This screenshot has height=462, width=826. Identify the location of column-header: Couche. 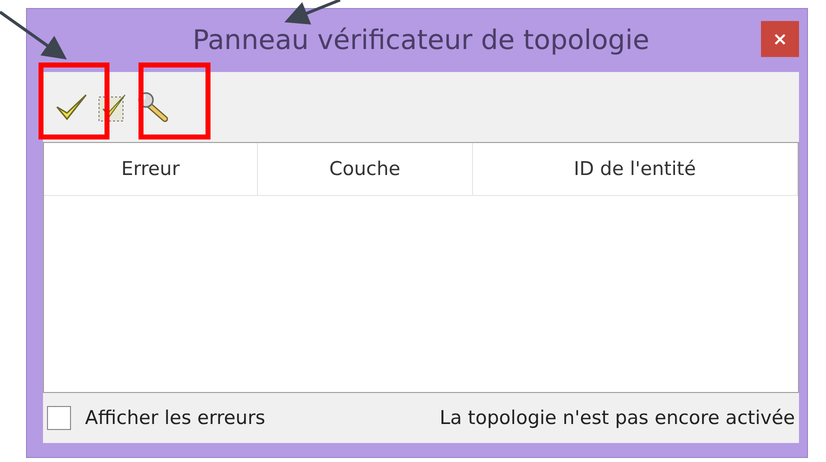
(365, 169).